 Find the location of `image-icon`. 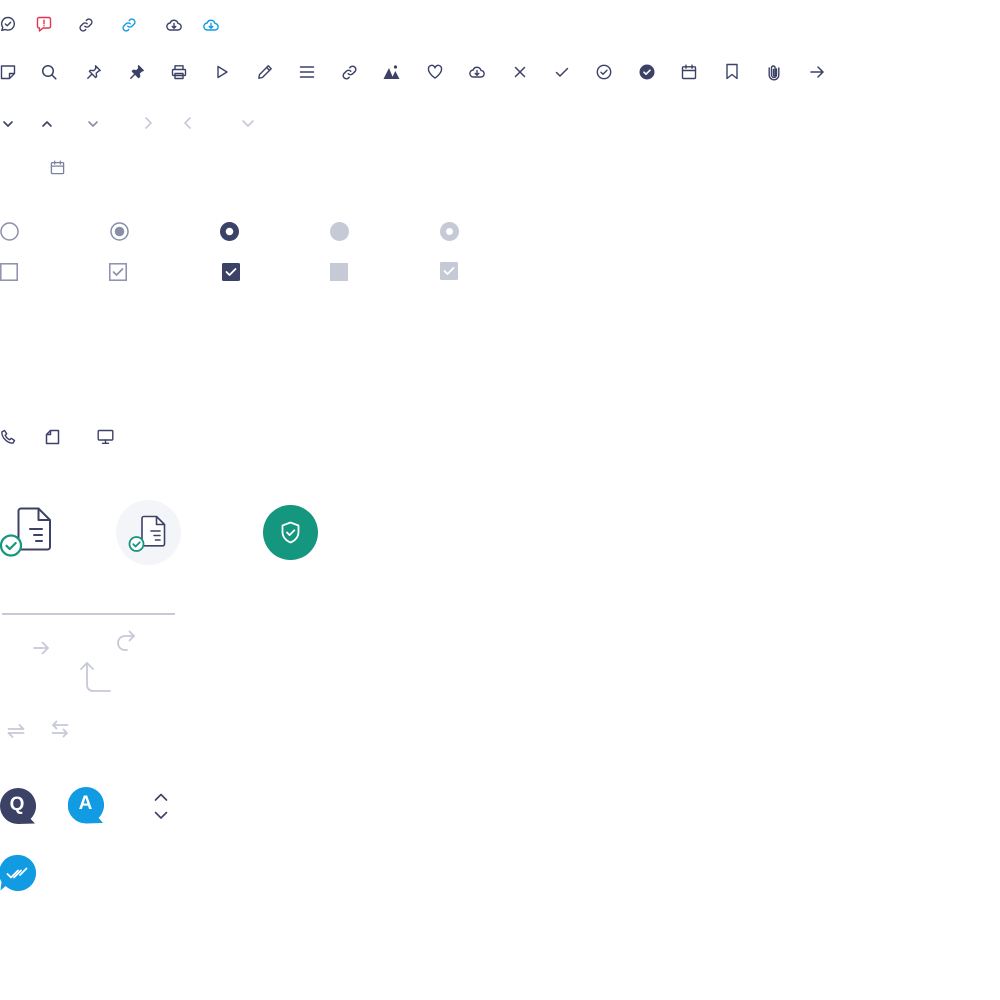

image-icon is located at coordinates (391, 72).